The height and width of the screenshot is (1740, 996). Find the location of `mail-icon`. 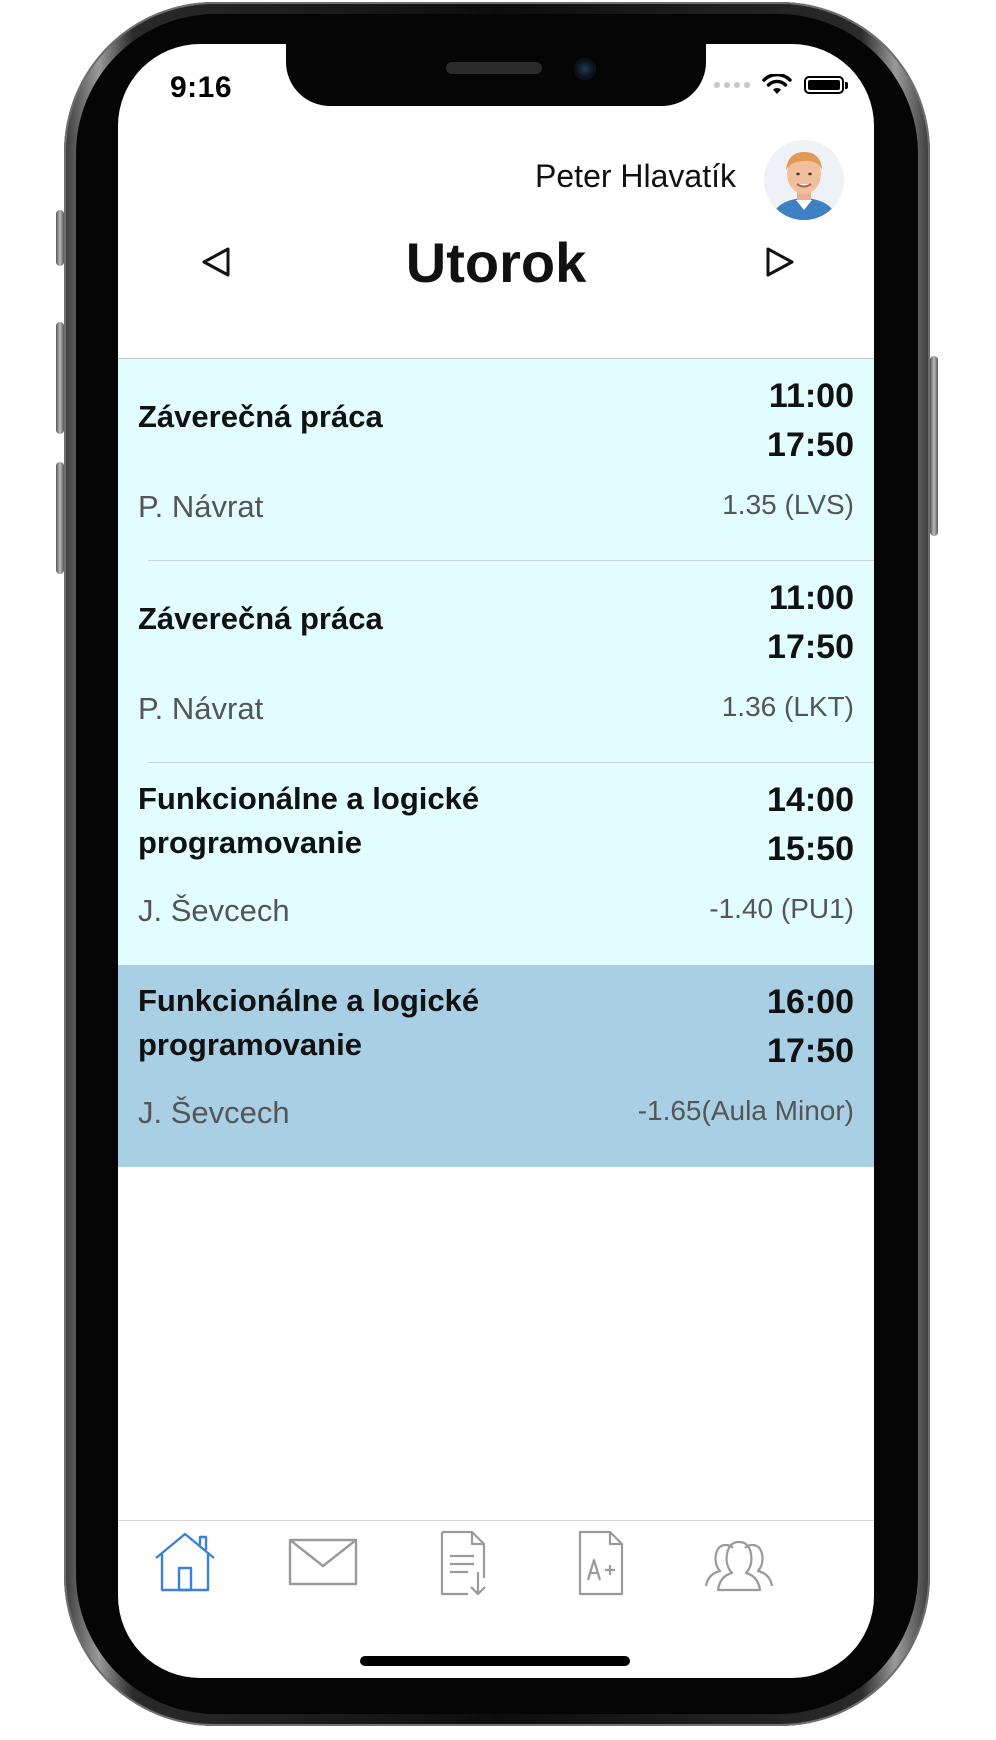

mail-icon is located at coordinates (323, 1562).